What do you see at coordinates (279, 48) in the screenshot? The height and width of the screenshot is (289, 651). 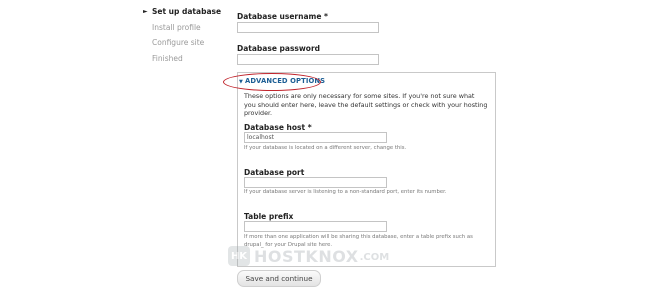 I see `db-password-label: Database password` at bounding box center [279, 48].